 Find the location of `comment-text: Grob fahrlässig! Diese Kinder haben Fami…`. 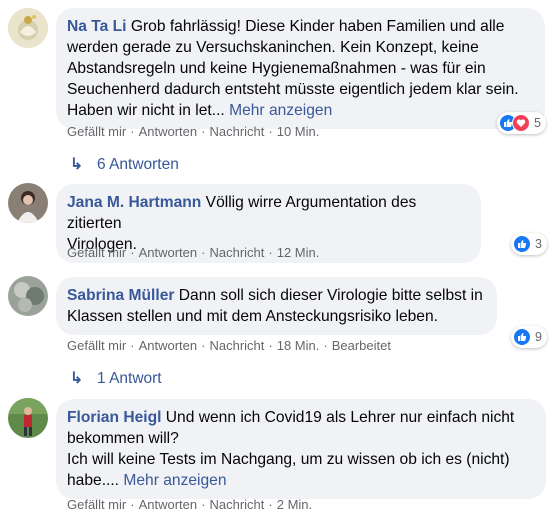

comment-text: Grob fahrlässig! Diese Kinder haben Fami… is located at coordinates (317, 26).